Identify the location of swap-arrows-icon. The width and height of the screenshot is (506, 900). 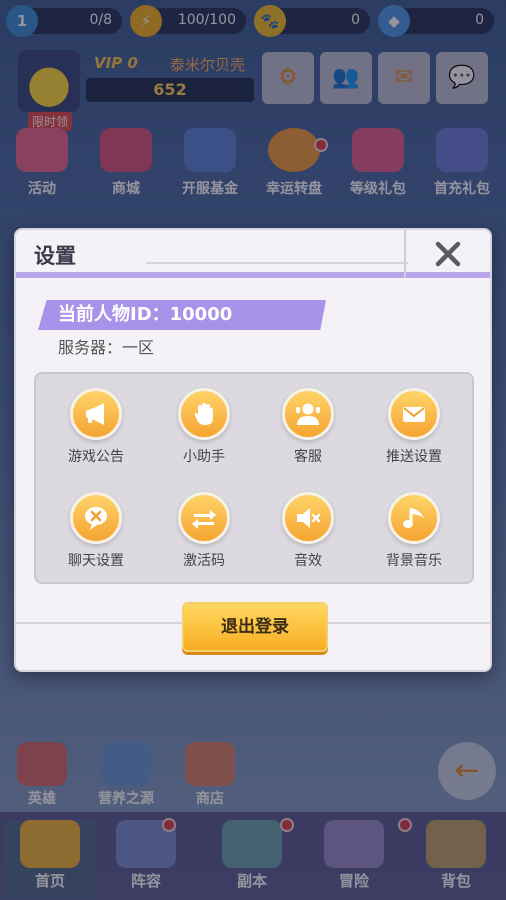
(204, 519).